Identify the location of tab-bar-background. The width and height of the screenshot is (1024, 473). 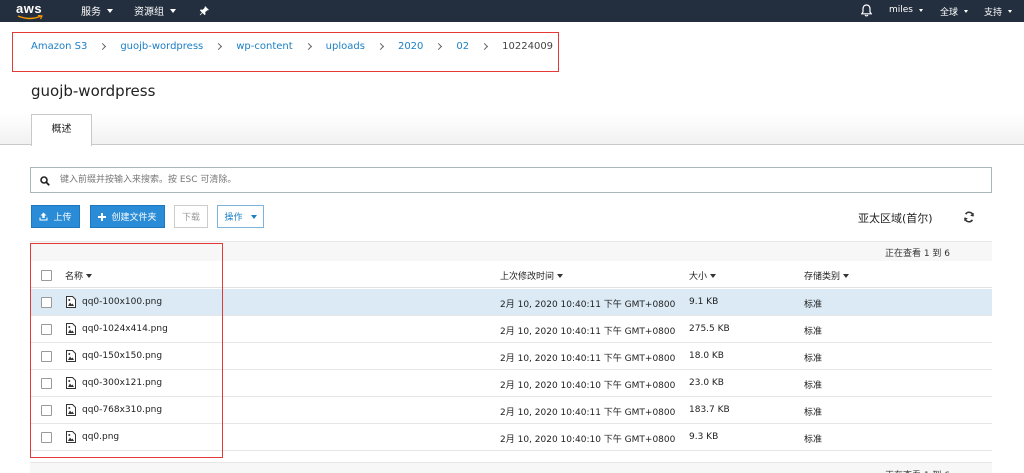
(512, 129).